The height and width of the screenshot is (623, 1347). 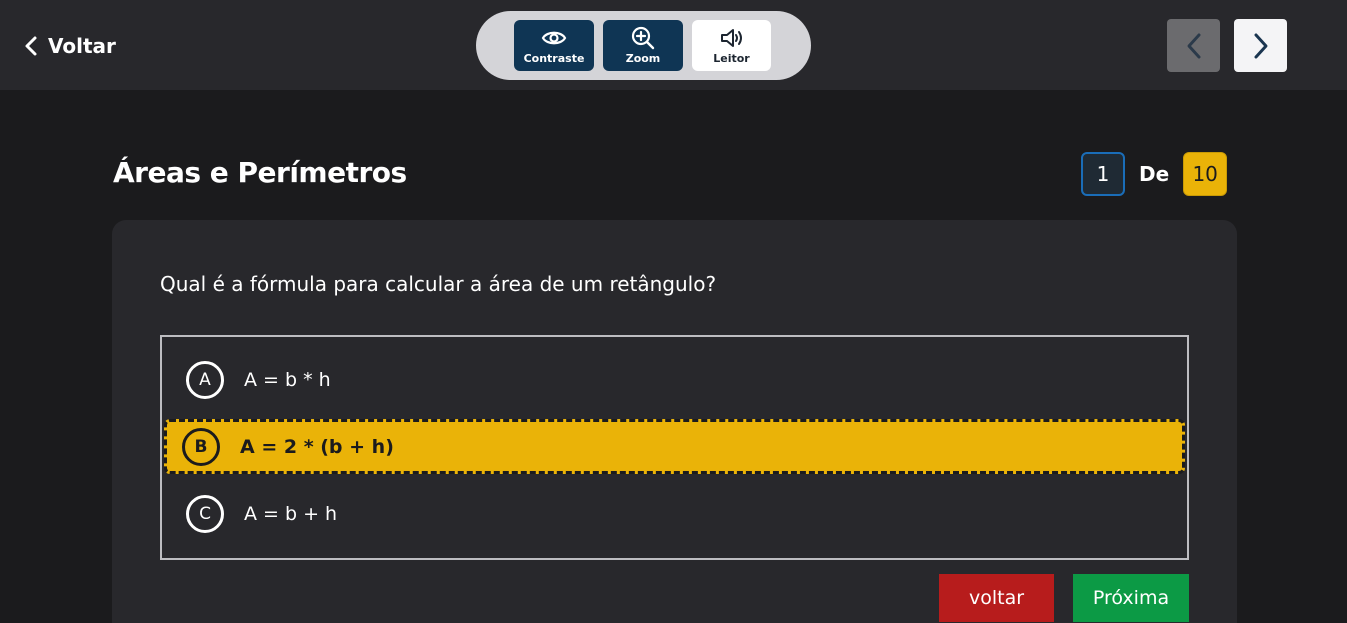 What do you see at coordinates (291, 514) in the screenshot?
I see `option-text: A = b + h` at bounding box center [291, 514].